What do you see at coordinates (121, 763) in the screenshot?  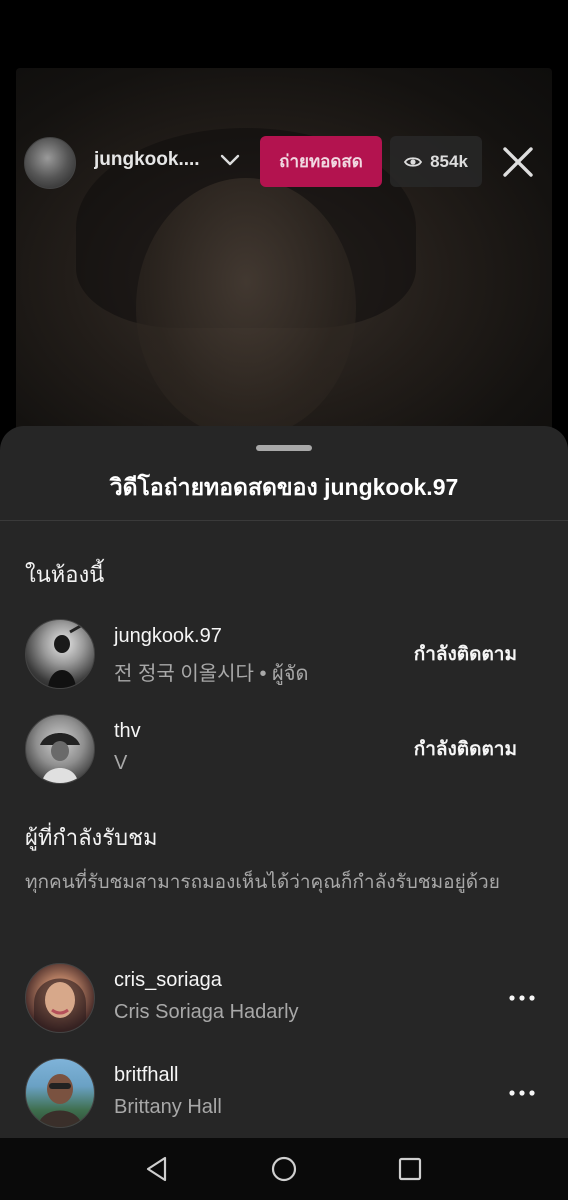 I see `user-subtitle: V` at bounding box center [121, 763].